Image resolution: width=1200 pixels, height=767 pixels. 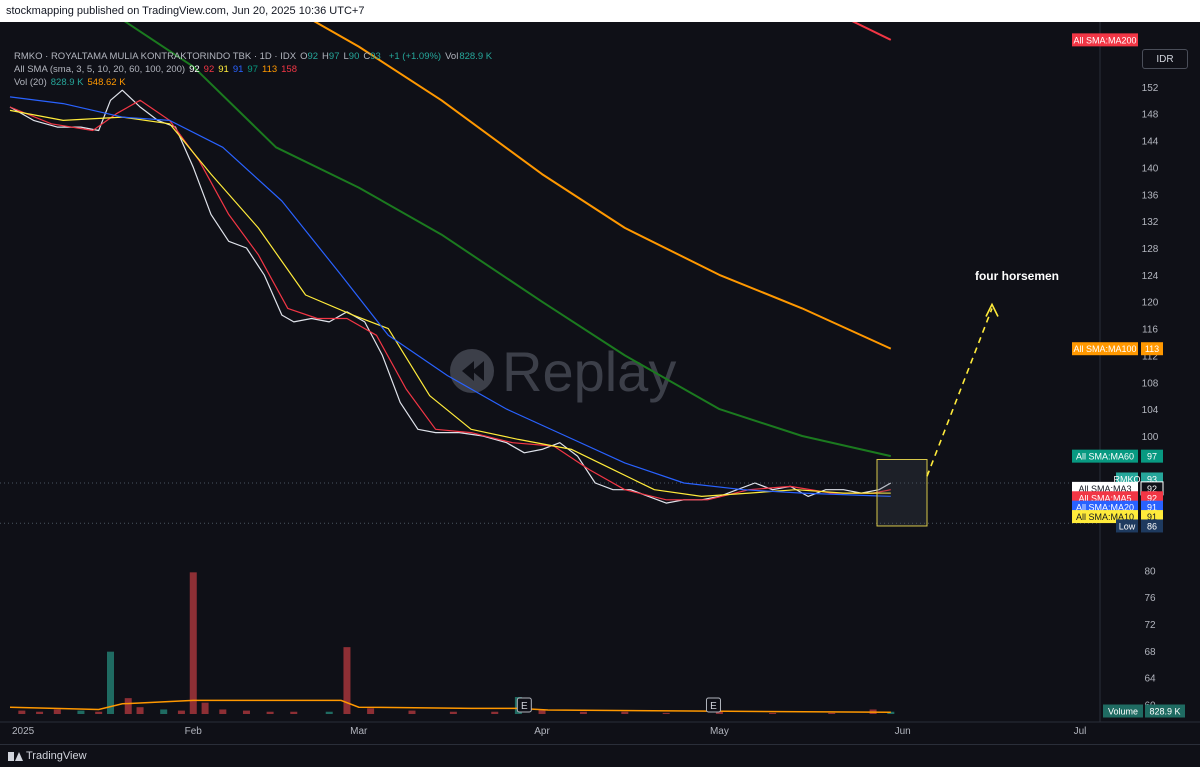 What do you see at coordinates (1152, 526) in the screenshot?
I see `price-label-value: 86` at bounding box center [1152, 526].